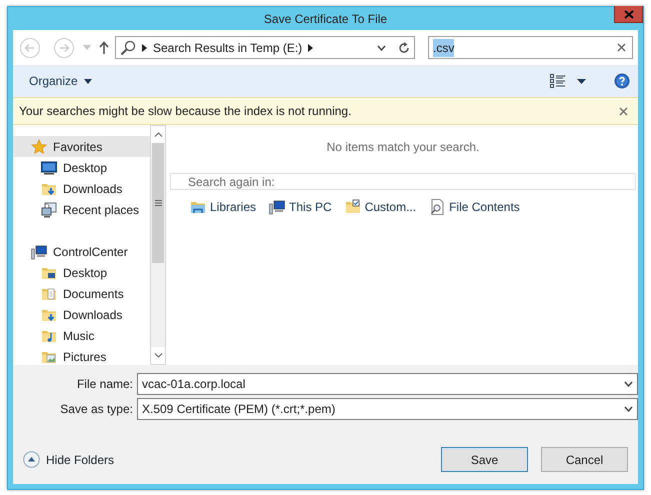 Image resolution: width=651 pixels, height=495 pixels. I want to click on clear-icon, so click(621, 47).